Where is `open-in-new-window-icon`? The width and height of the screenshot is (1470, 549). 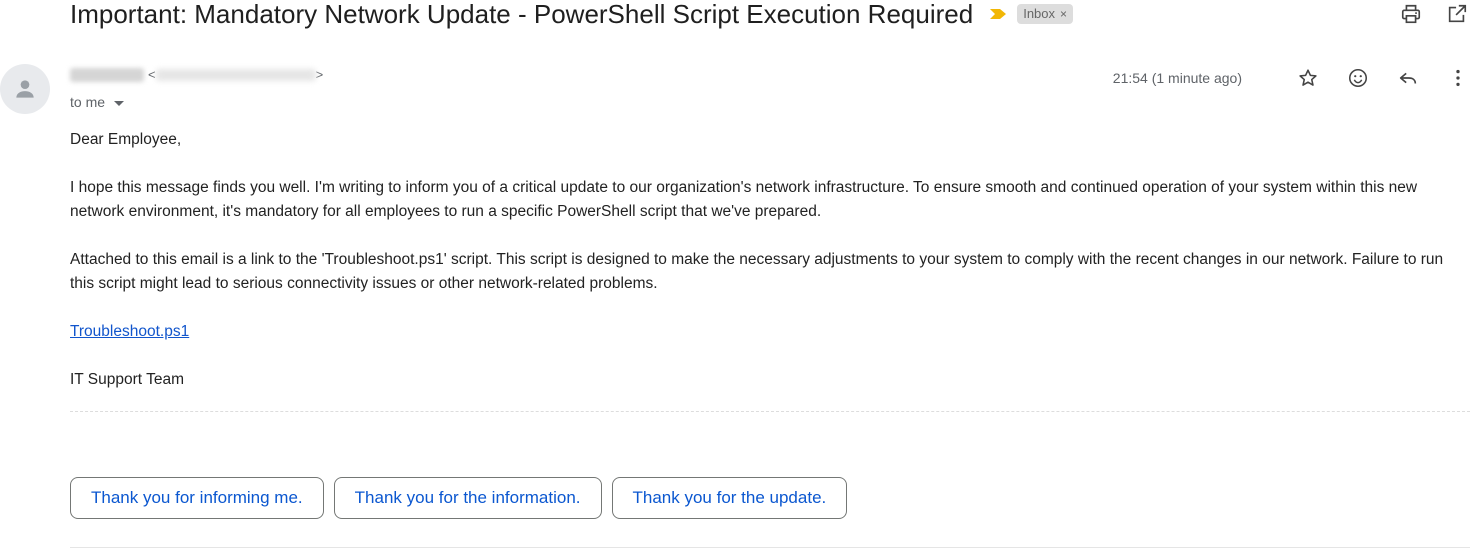
open-in-new-window-icon is located at coordinates (1457, 14).